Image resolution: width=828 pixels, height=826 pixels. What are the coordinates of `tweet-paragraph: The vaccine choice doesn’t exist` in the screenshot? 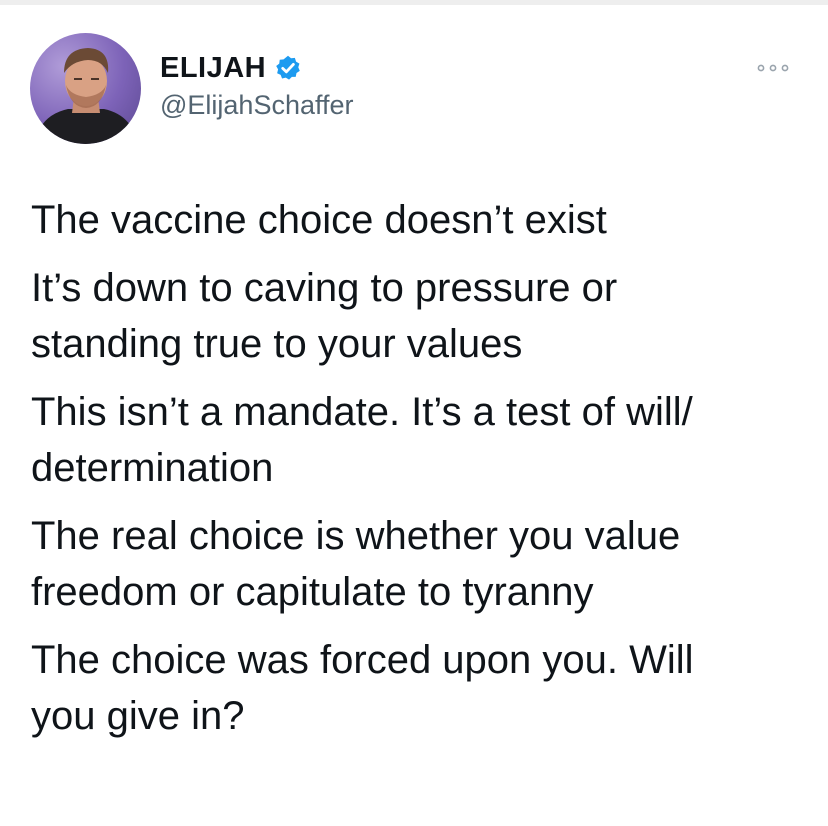 It's located at (319, 220).